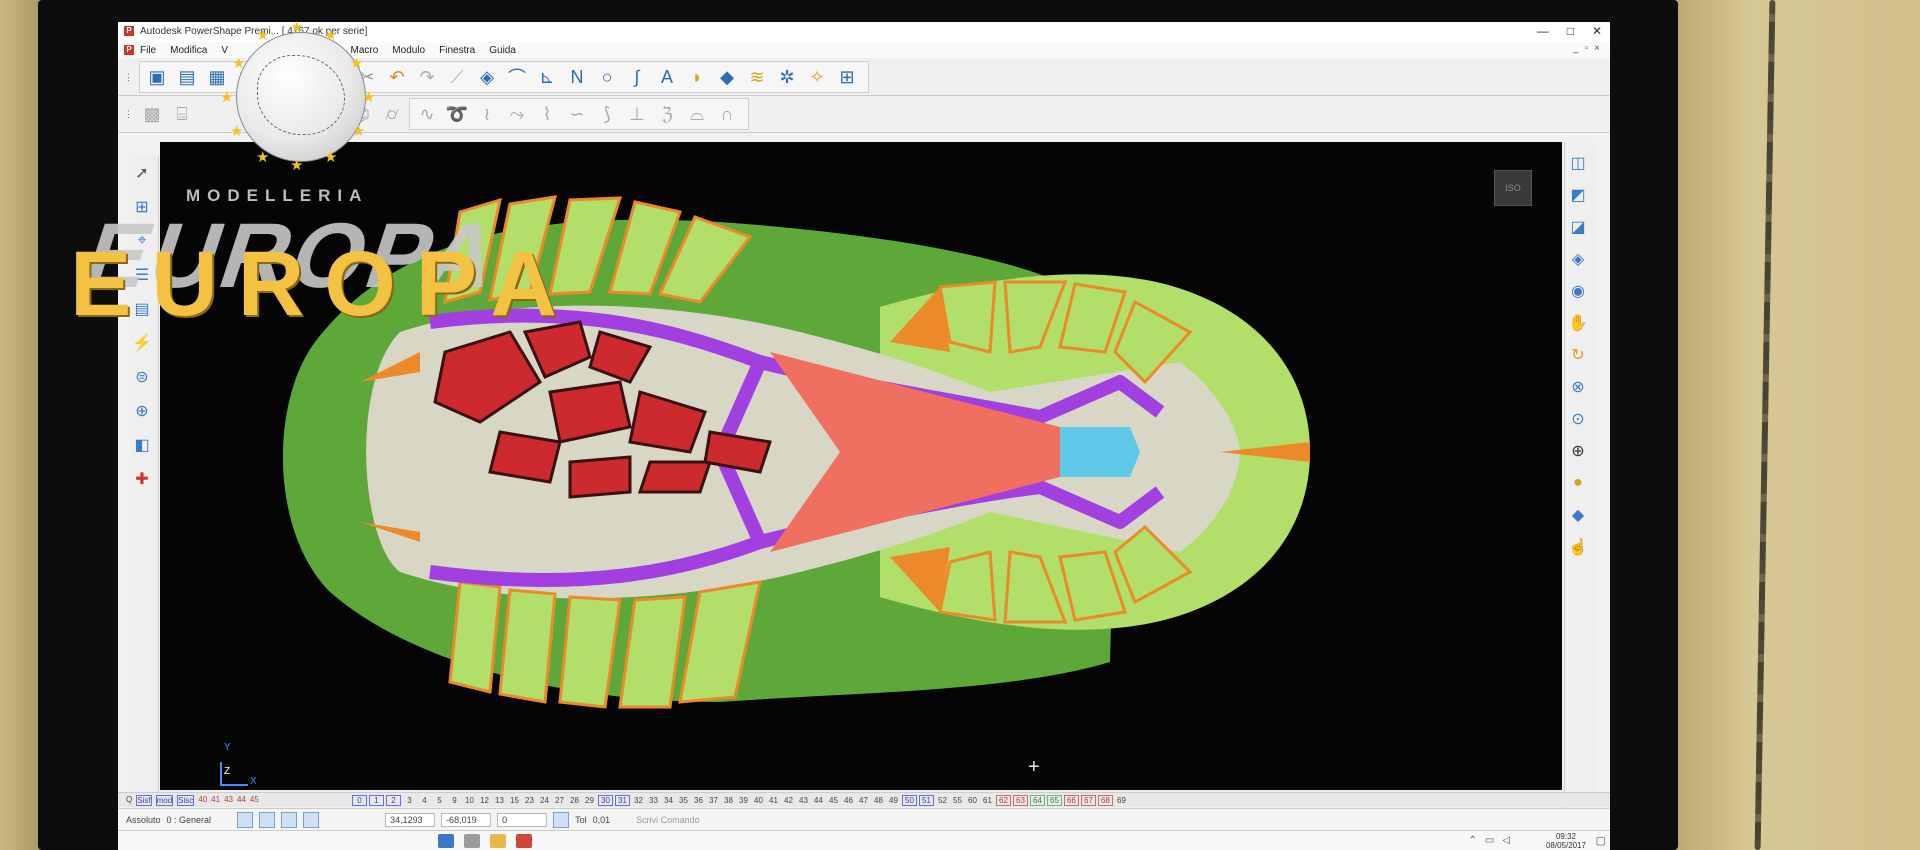  What do you see at coordinates (1088, 800) in the screenshot?
I see `layer-cell: 67` at bounding box center [1088, 800].